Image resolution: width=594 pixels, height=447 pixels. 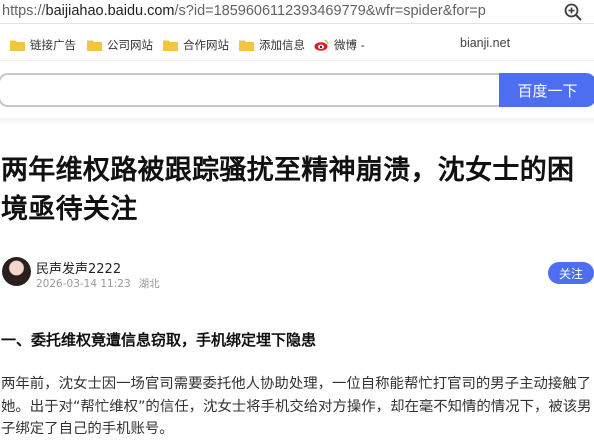 I want to click on section-heading: 一、委托维权竟遭信息窃取，手机绑定埋下隐患, so click(x=159, y=340).